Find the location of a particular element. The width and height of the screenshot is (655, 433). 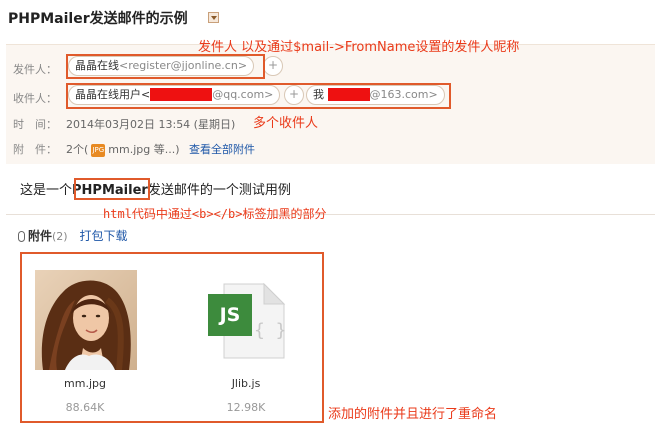

mail-title-bar: PHPMailer发送邮件的示例 is located at coordinates (327, 18).